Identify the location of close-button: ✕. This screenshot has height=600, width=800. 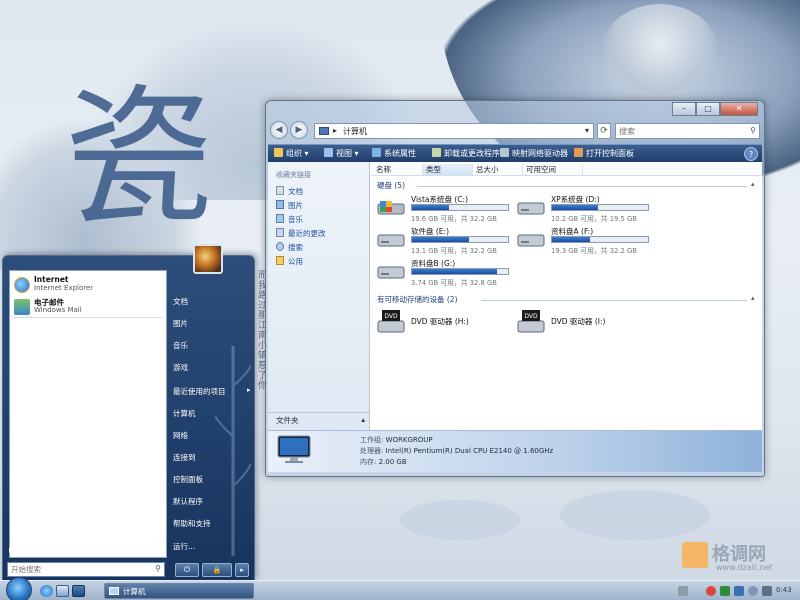
(739, 109).